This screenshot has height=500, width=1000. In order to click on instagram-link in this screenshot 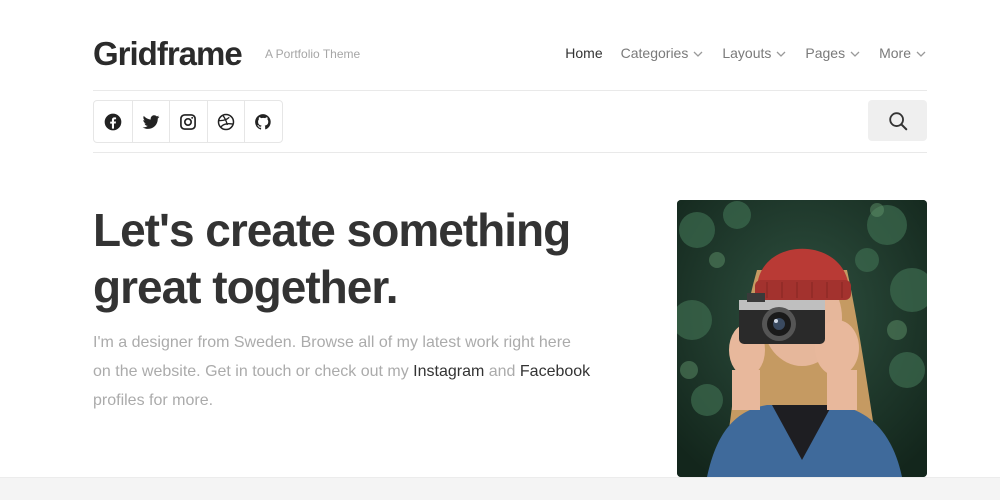, I will do `click(188, 121)`.